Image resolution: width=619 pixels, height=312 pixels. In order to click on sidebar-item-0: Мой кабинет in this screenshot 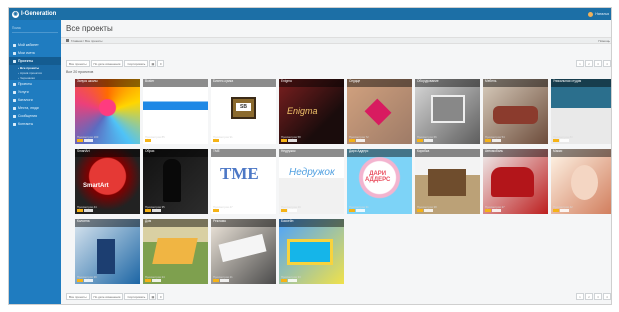, I will do `click(35, 45)`.